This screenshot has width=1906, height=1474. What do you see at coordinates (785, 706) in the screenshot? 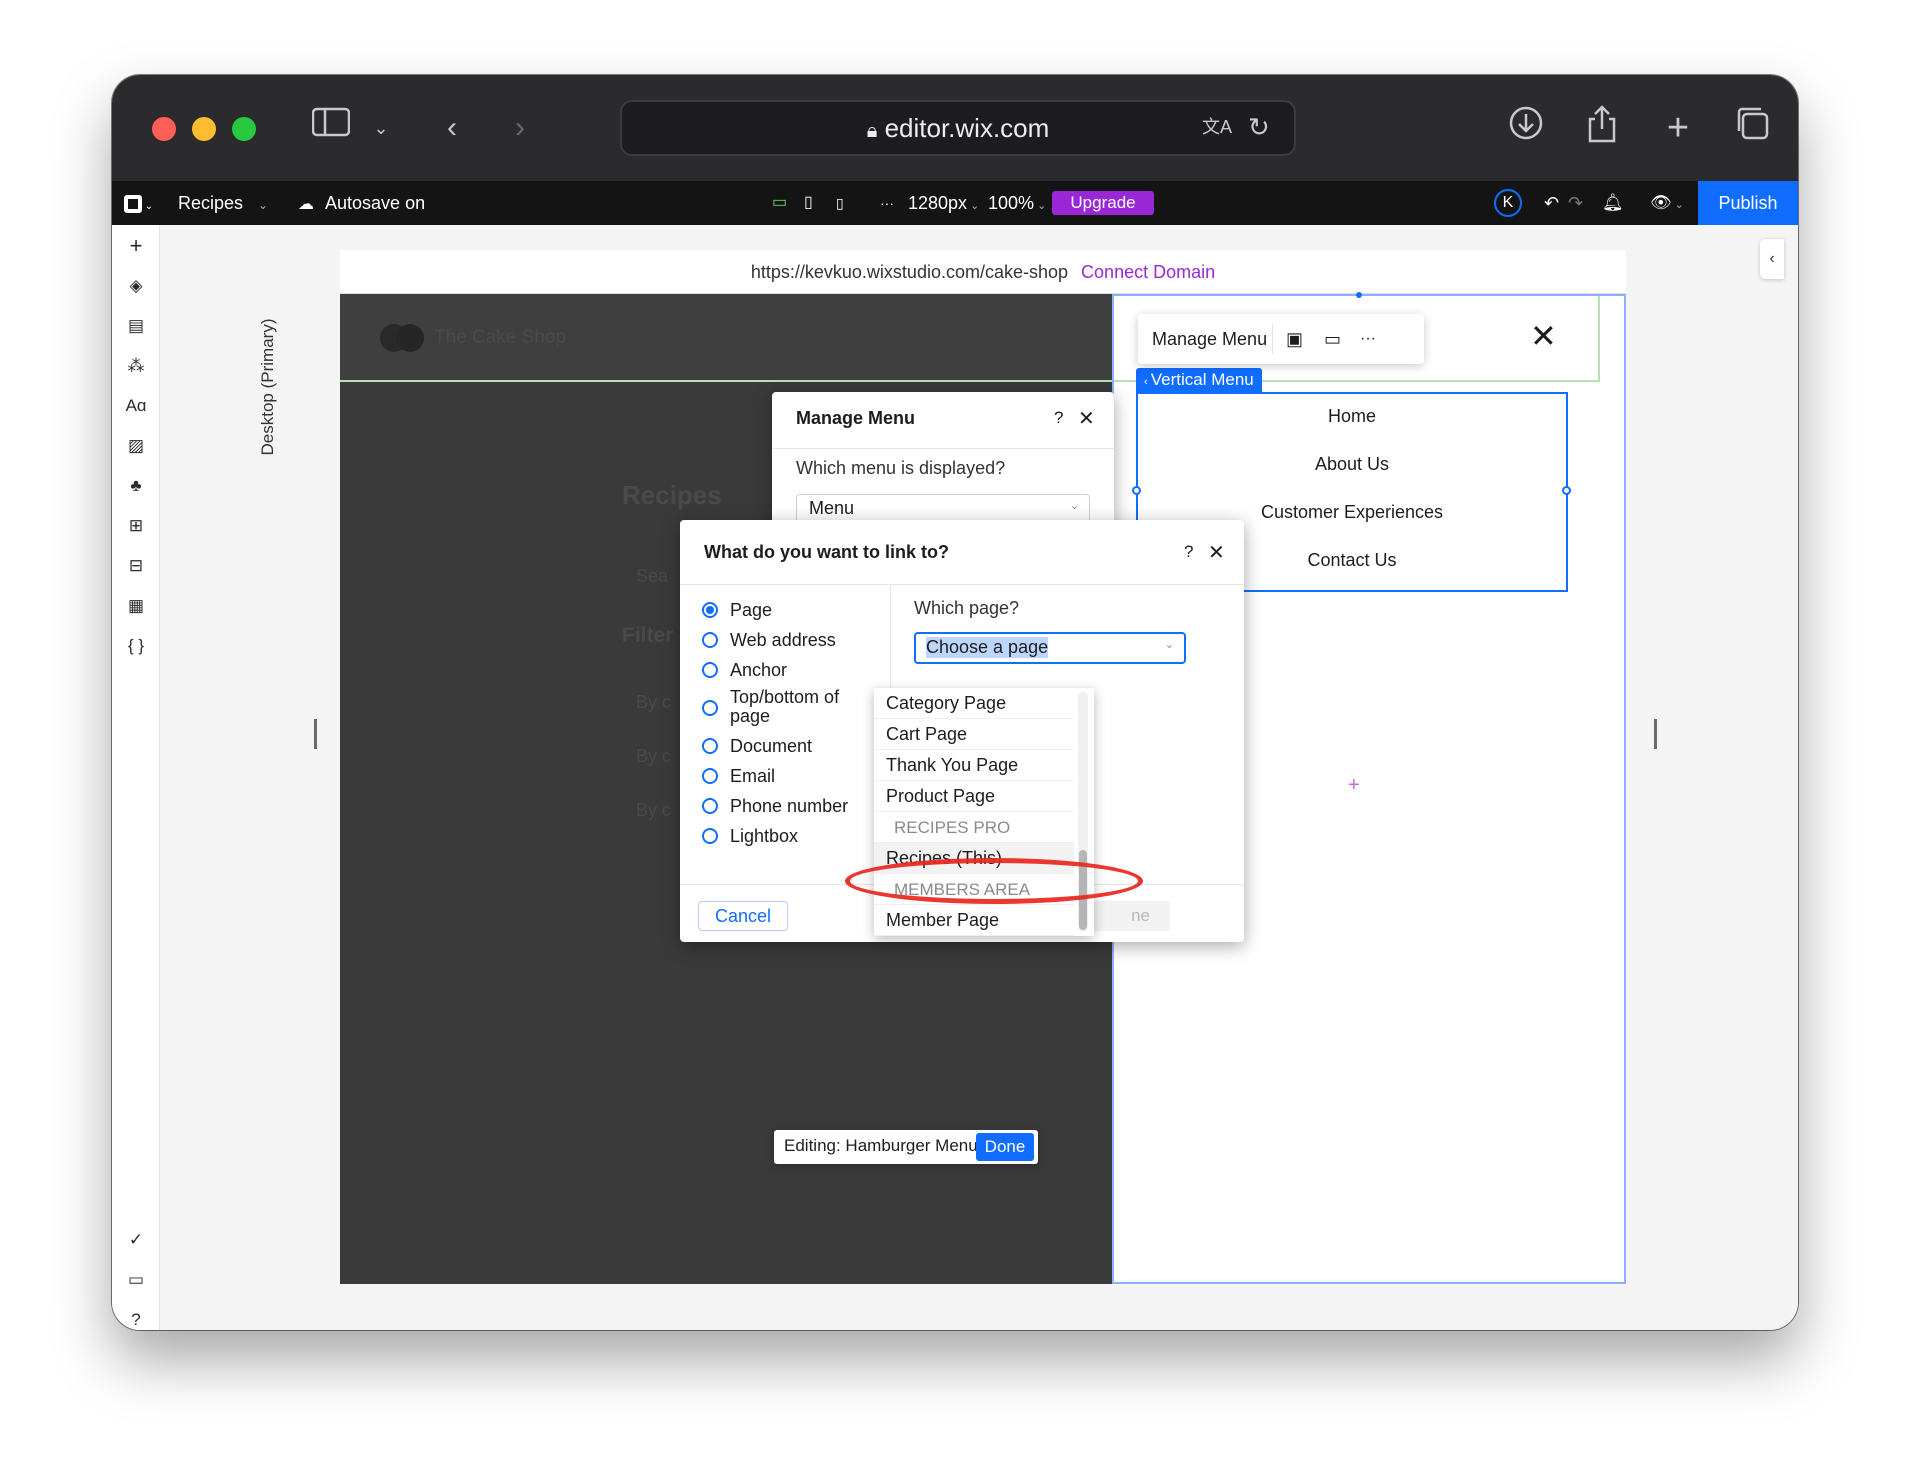
I see `link-type-label: Top/bottom of page` at bounding box center [785, 706].